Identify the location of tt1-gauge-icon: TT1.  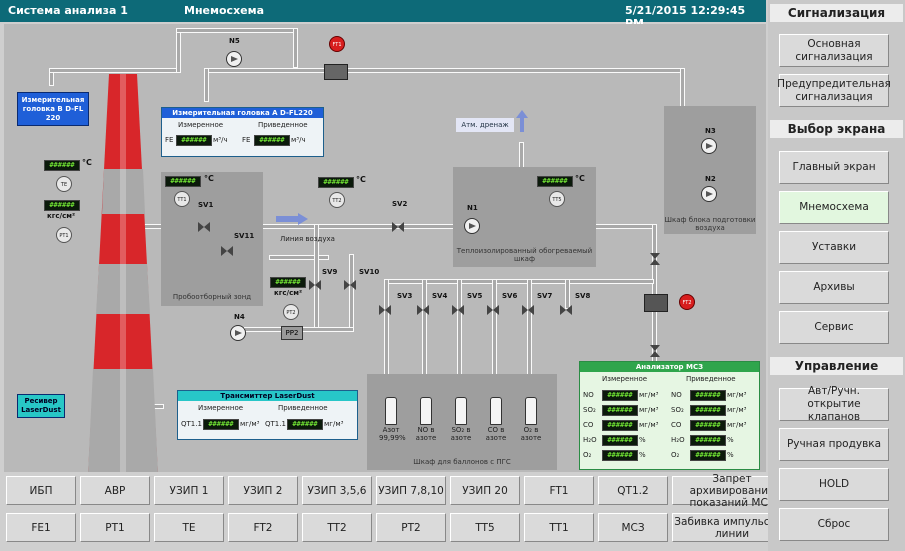
(182, 199).